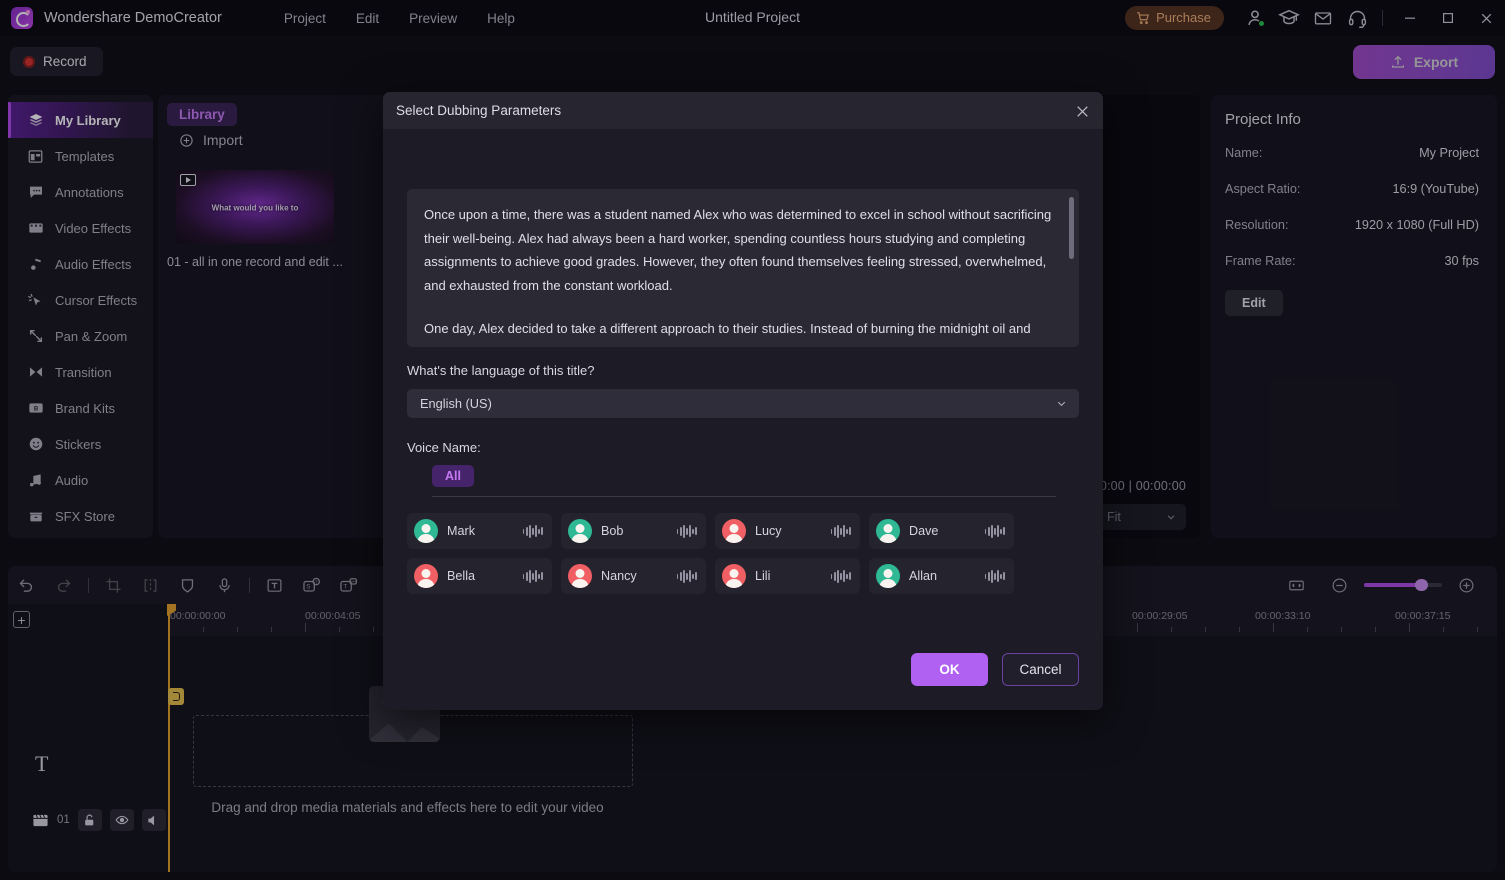 Image resolution: width=1505 pixels, height=880 pixels. Describe the element at coordinates (763, 576) in the screenshot. I see `voice-name: Lili` at that location.